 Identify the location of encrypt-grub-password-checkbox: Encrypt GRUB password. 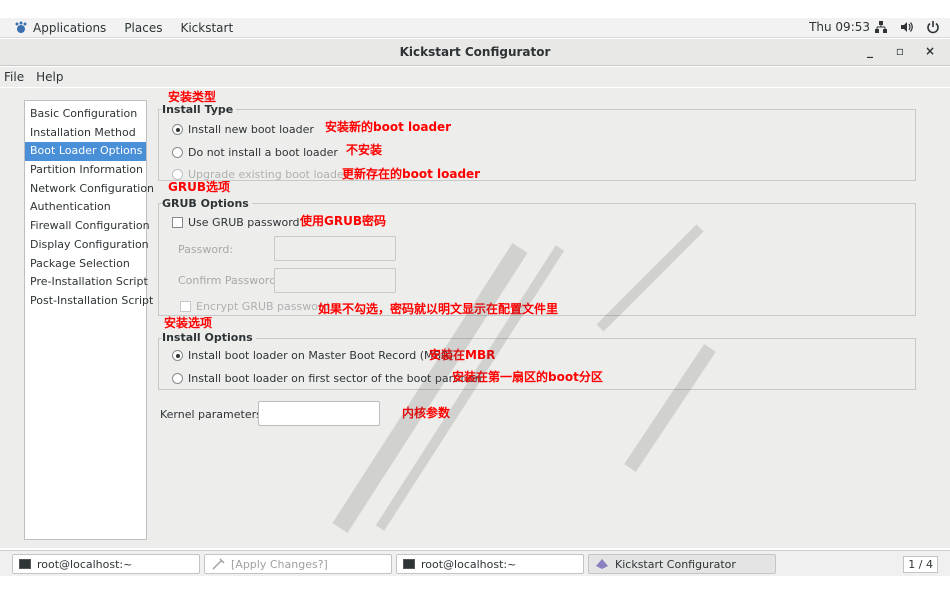
(254, 306).